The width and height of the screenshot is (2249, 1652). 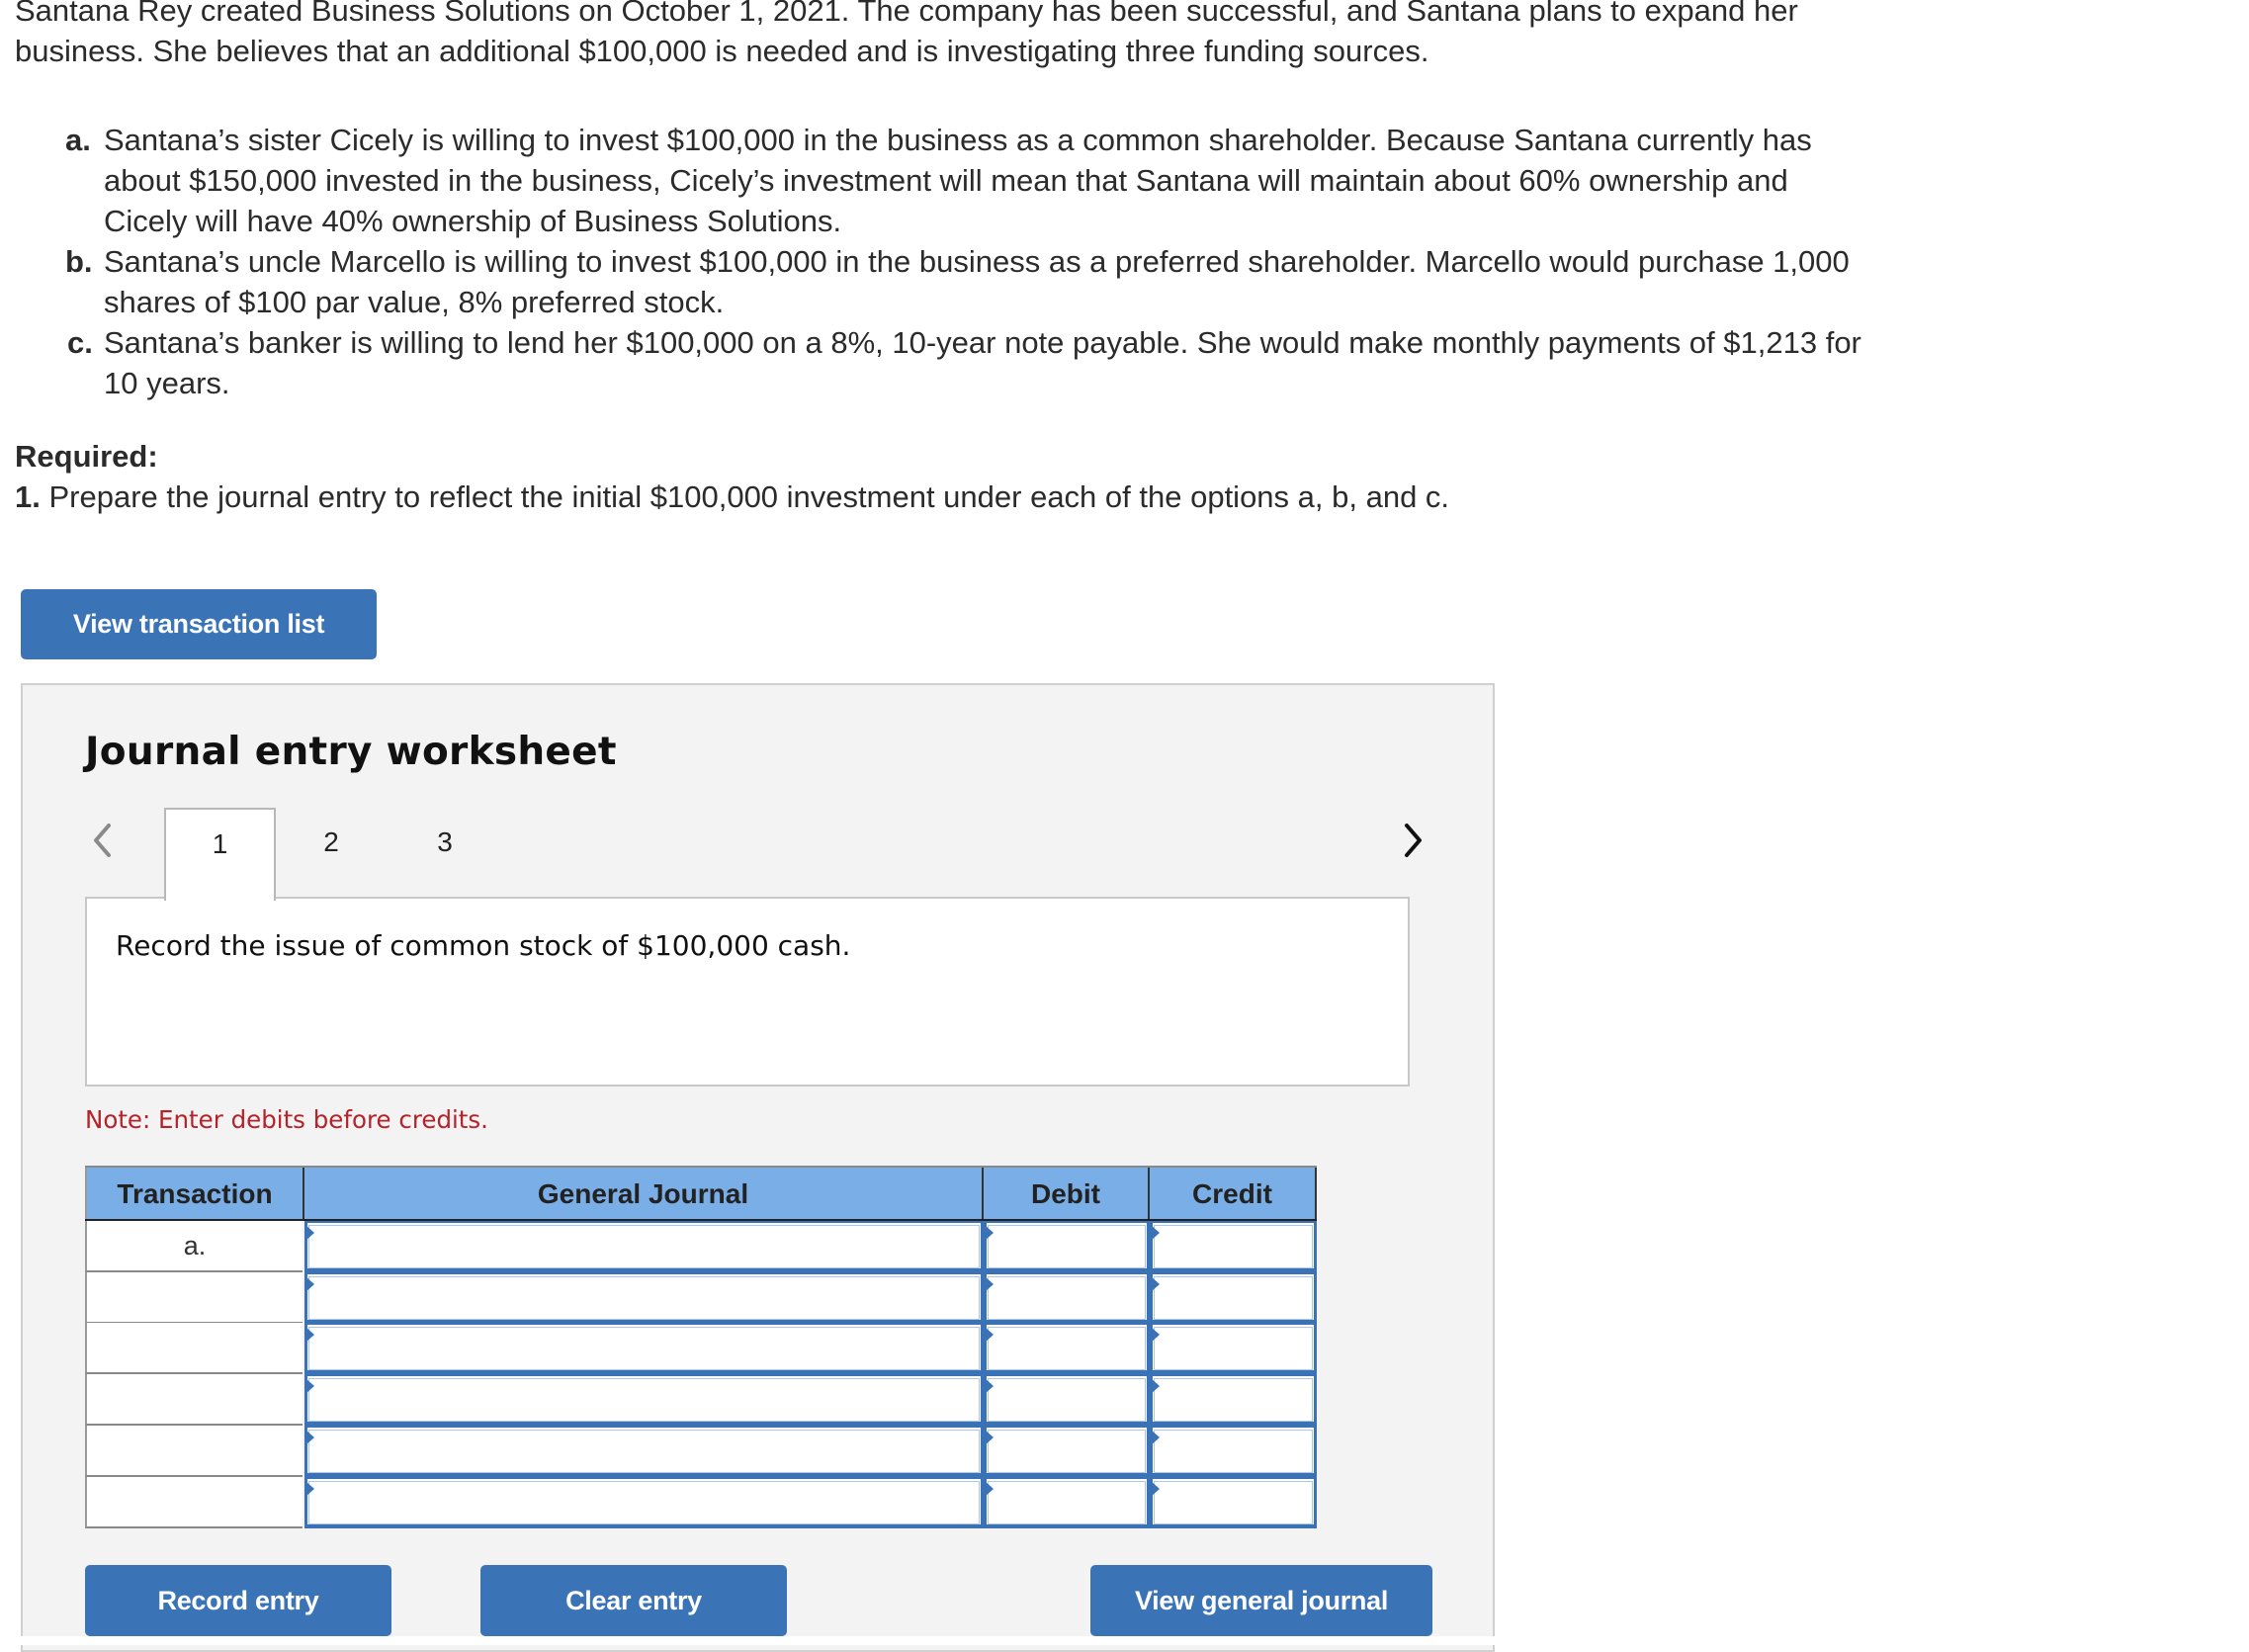 I want to click on view-transaction-list-button: View transaction list, so click(x=199, y=624).